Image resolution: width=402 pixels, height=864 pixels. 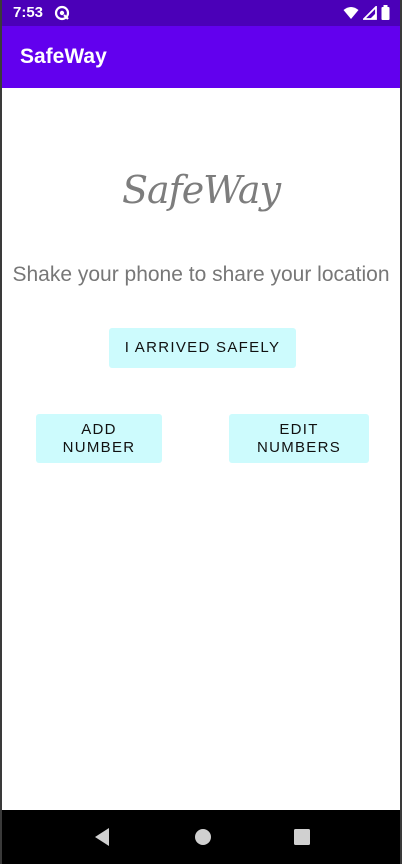 I want to click on signal-icon, so click(x=370, y=12).